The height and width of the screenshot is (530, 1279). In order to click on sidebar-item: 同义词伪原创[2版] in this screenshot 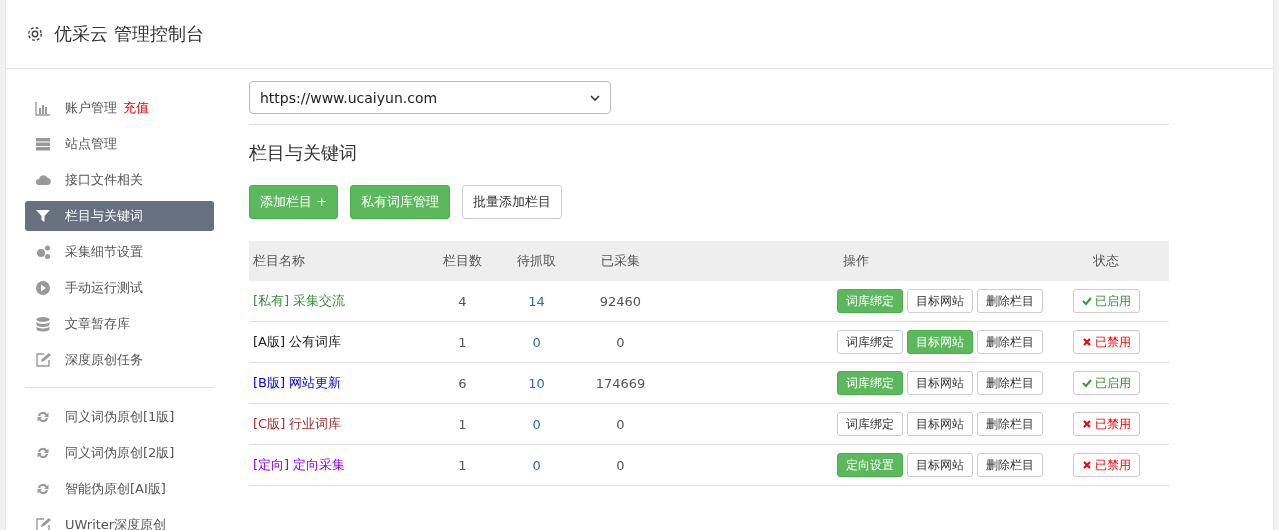, I will do `click(119, 453)`.